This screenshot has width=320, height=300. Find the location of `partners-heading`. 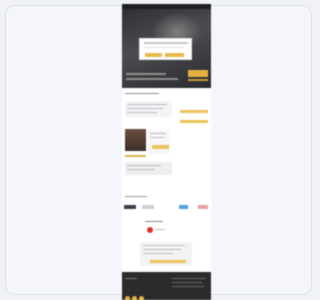

partners-heading is located at coordinates (136, 196).